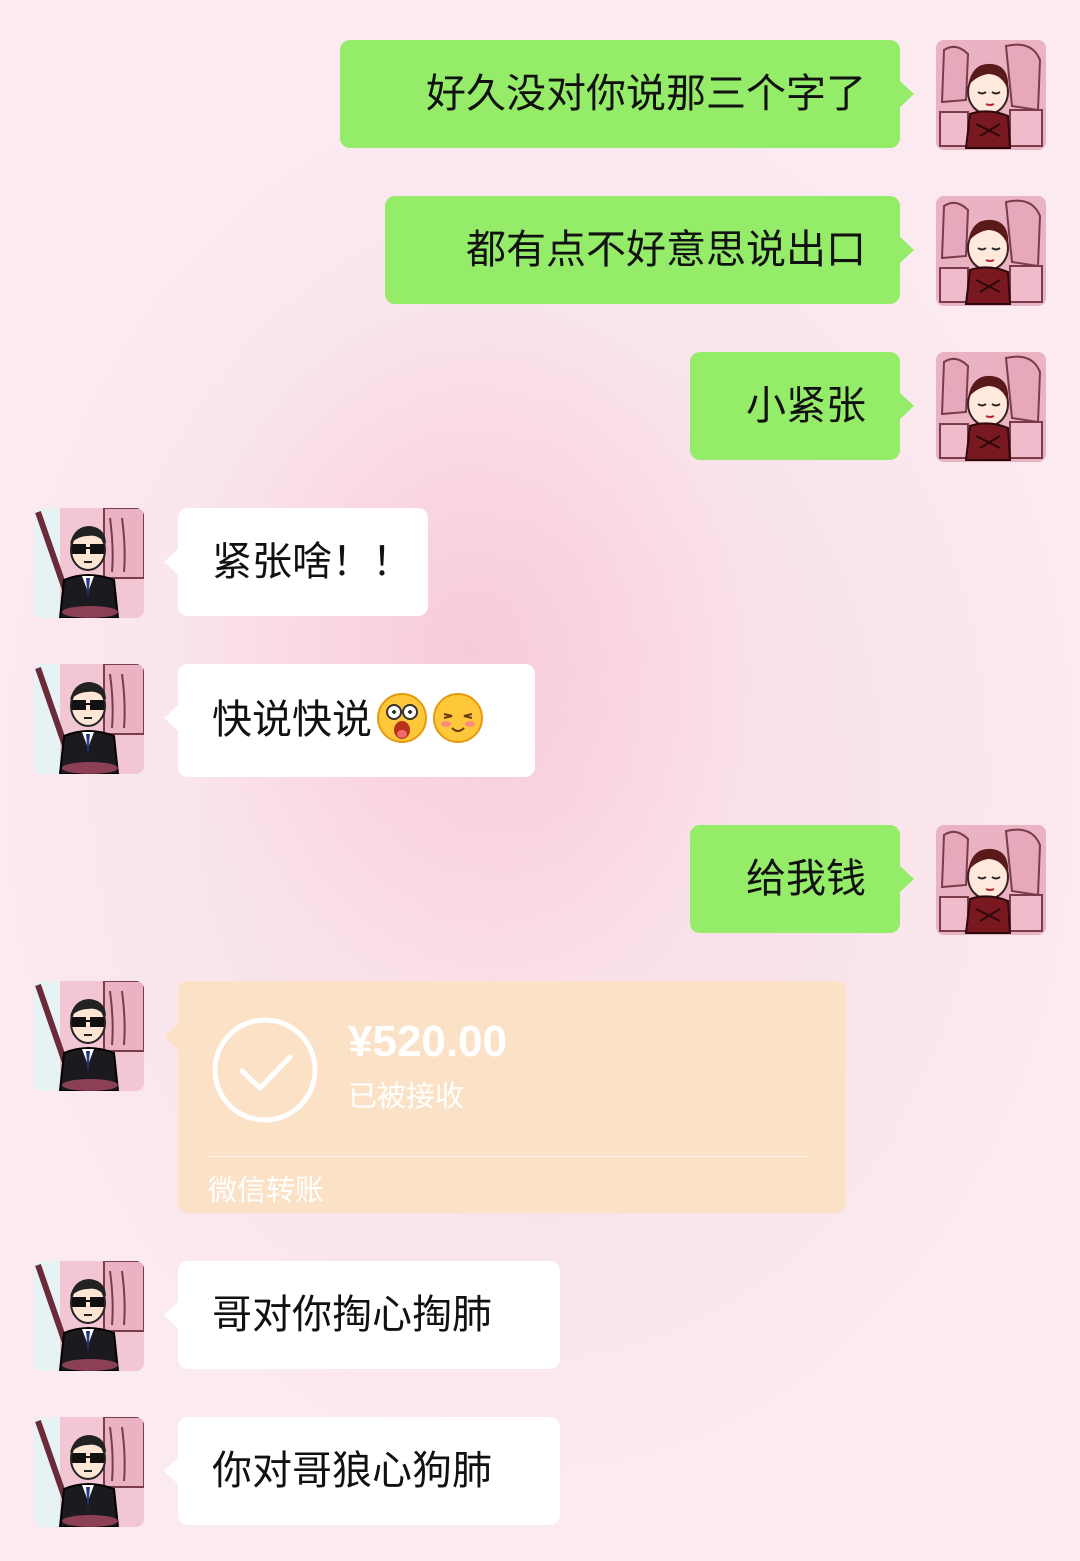  What do you see at coordinates (296, 562) in the screenshot?
I see `message-bubble-4: 紧张啥！！` at bounding box center [296, 562].